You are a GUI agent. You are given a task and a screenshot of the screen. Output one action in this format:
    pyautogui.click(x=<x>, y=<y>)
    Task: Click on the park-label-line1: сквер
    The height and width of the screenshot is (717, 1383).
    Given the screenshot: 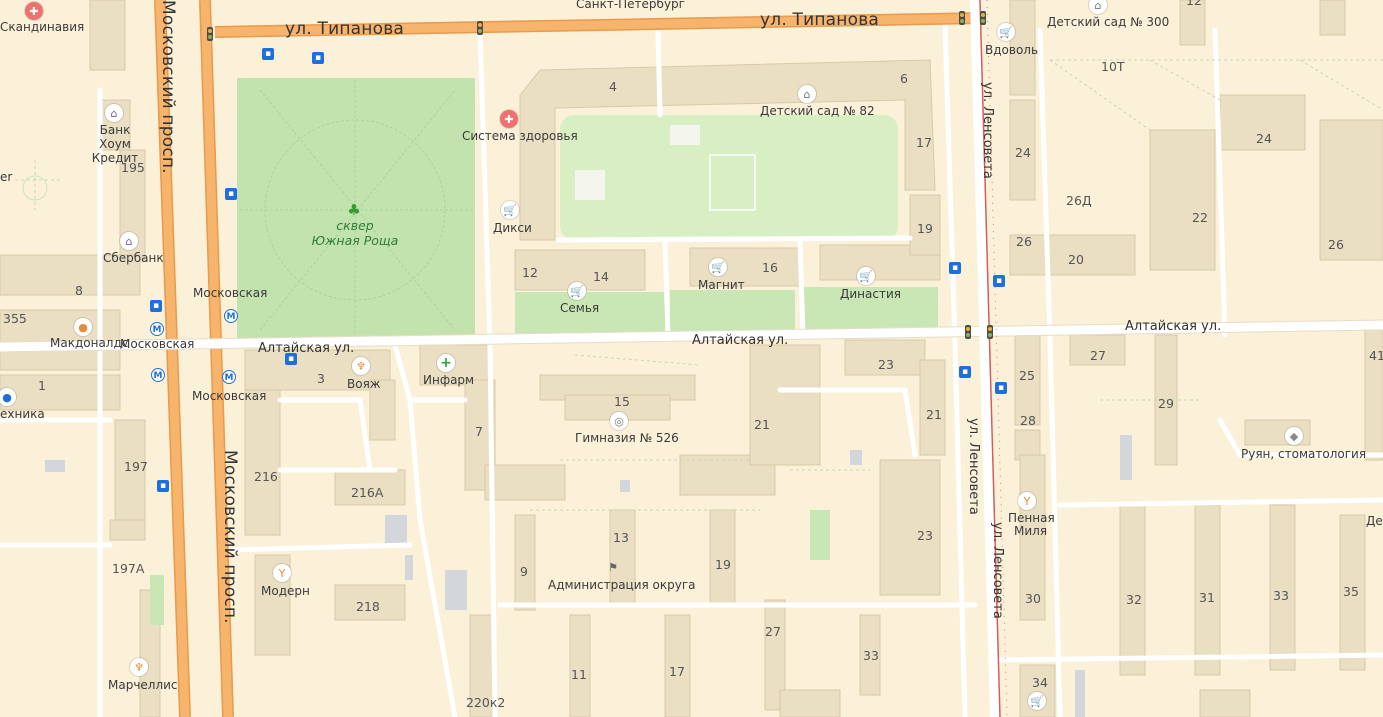 What is the action you would take?
    pyautogui.click(x=355, y=225)
    